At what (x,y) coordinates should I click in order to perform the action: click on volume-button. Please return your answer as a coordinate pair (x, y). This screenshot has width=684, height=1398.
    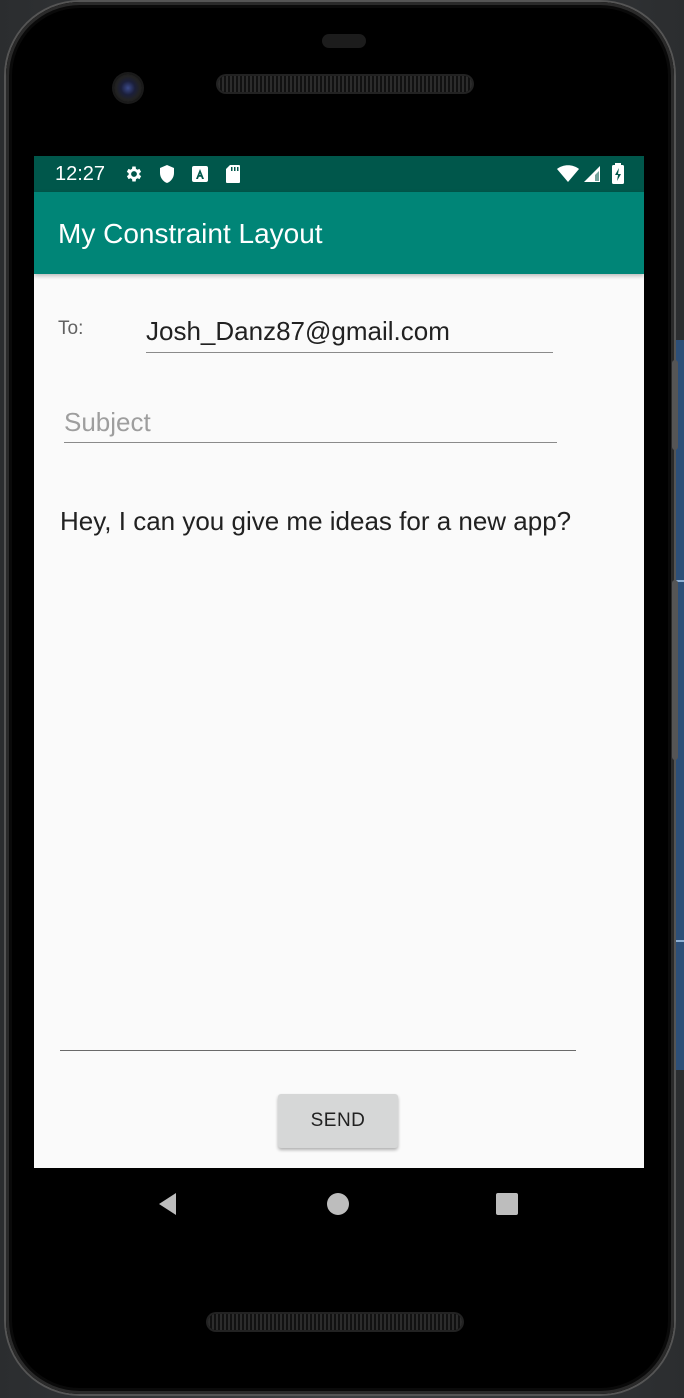
    Looking at the image, I should click on (675, 405).